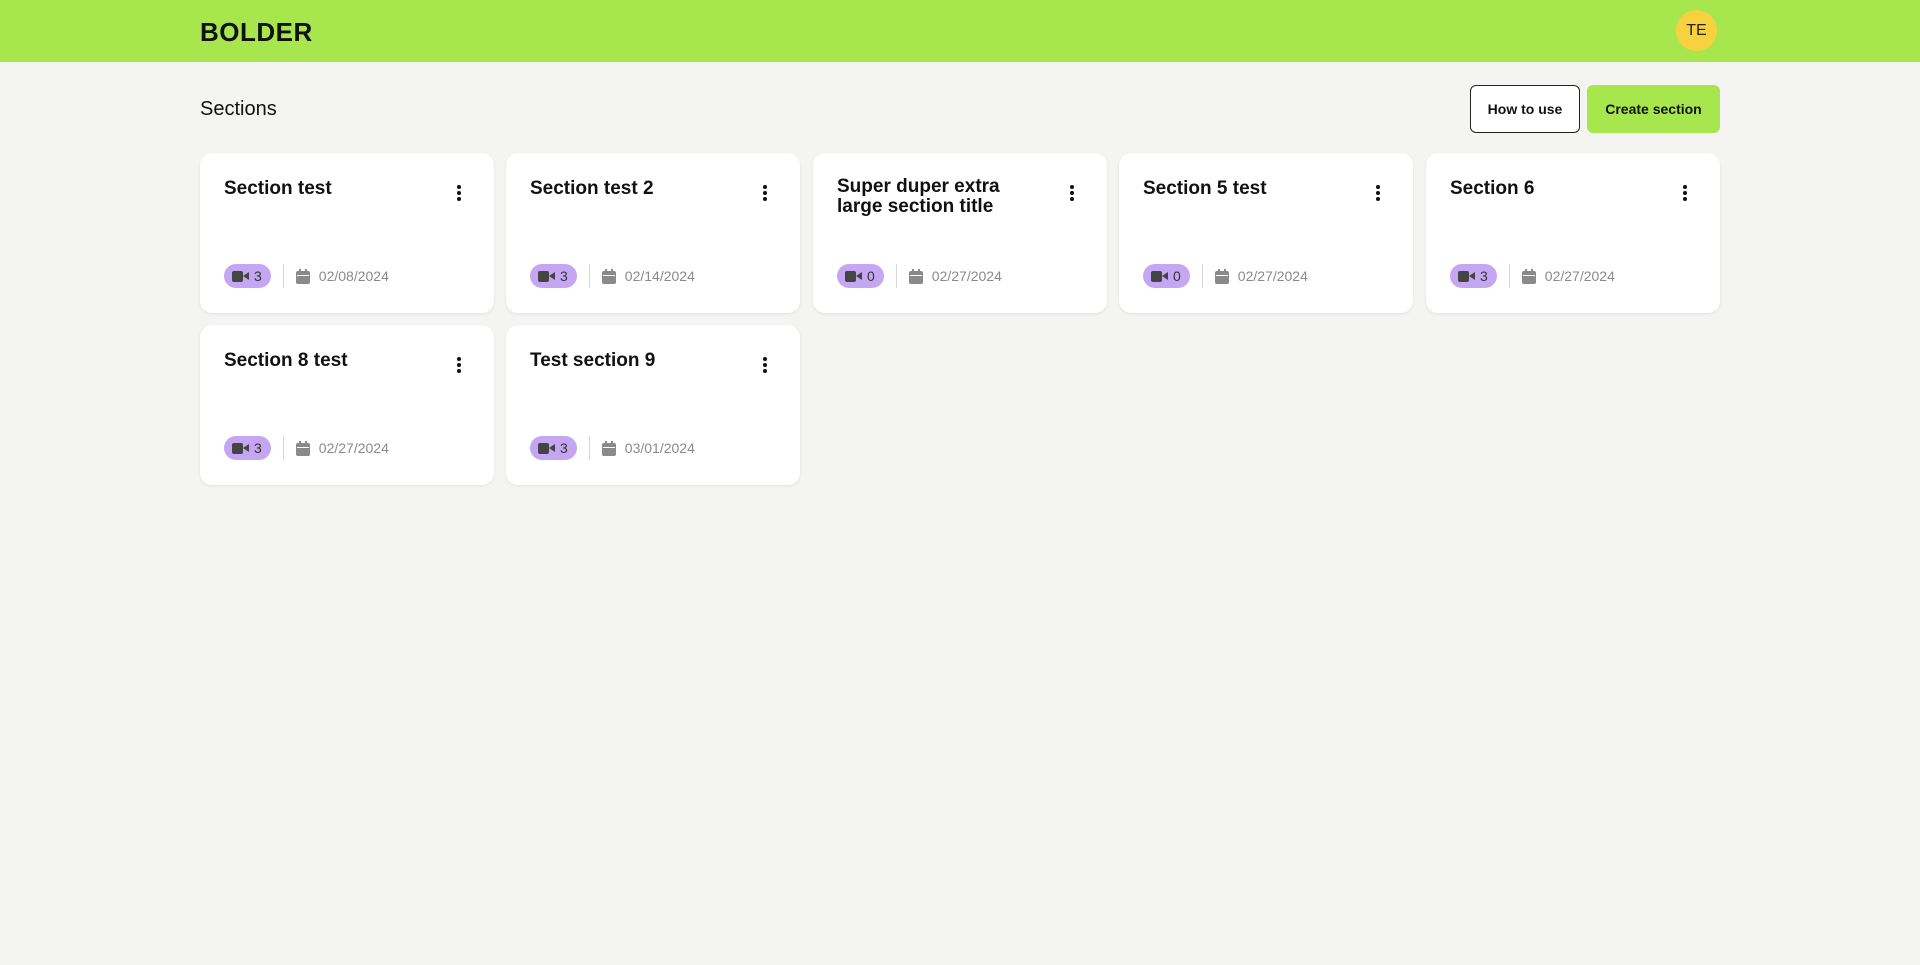  What do you see at coordinates (278, 188) in the screenshot?
I see `section-title: Section test` at bounding box center [278, 188].